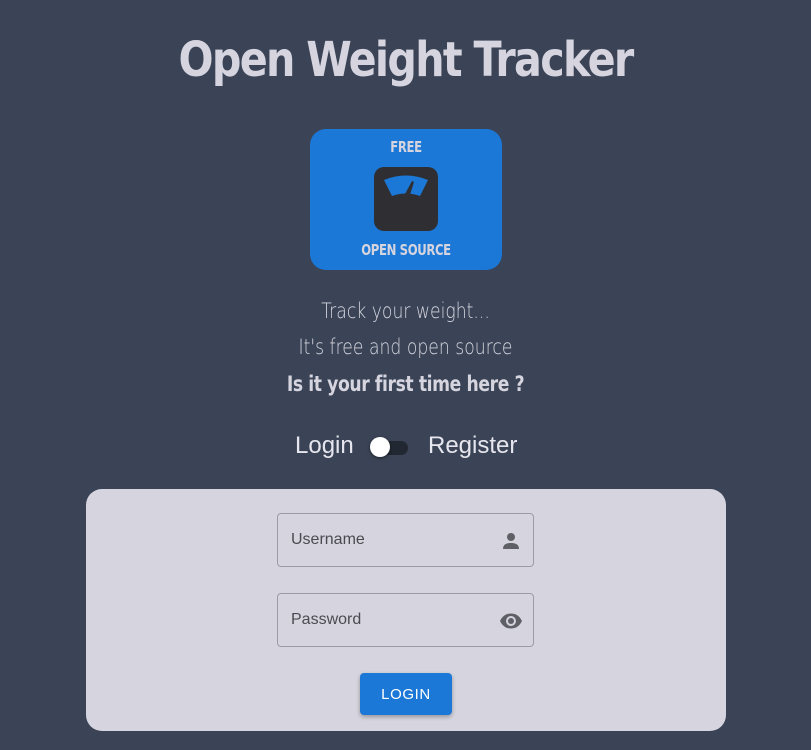 This screenshot has width=811, height=750. I want to click on scale-icon, so click(406, 199).